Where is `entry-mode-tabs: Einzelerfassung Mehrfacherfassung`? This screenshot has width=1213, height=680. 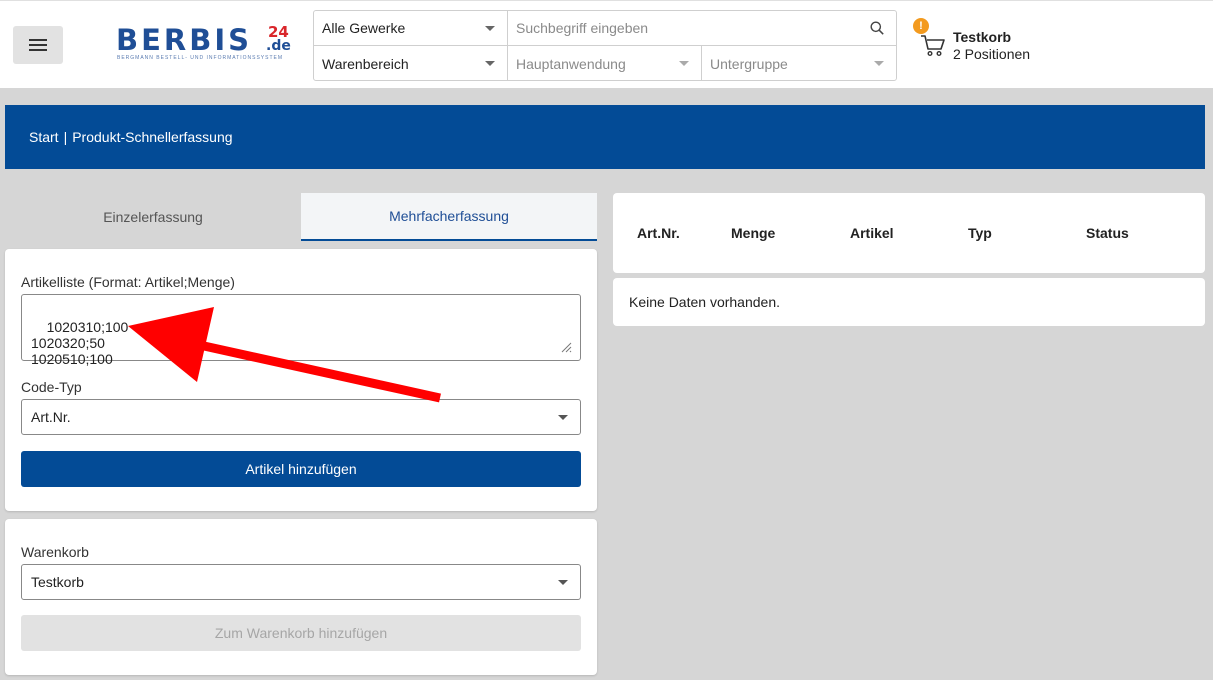
entry-mode-tabs: Einzelerfassung Mehrfacherfassung is located at coordinates (301, 217).